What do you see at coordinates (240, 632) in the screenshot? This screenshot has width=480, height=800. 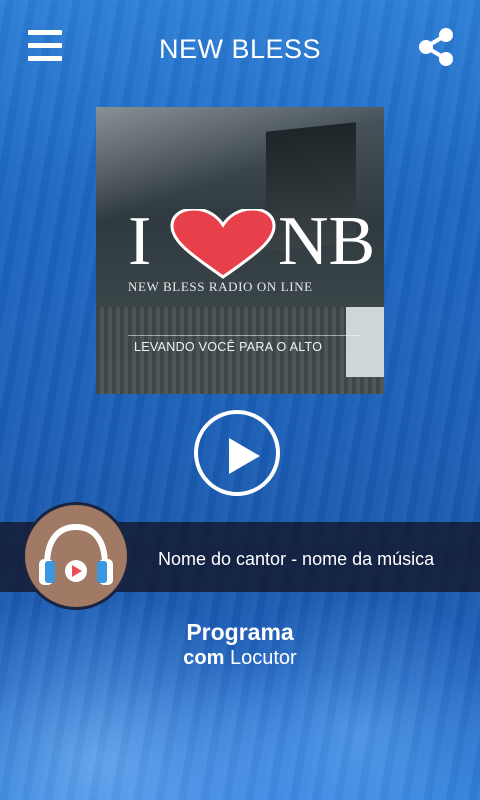 I see `program-title: Programa` at bounding box center [240, 632].